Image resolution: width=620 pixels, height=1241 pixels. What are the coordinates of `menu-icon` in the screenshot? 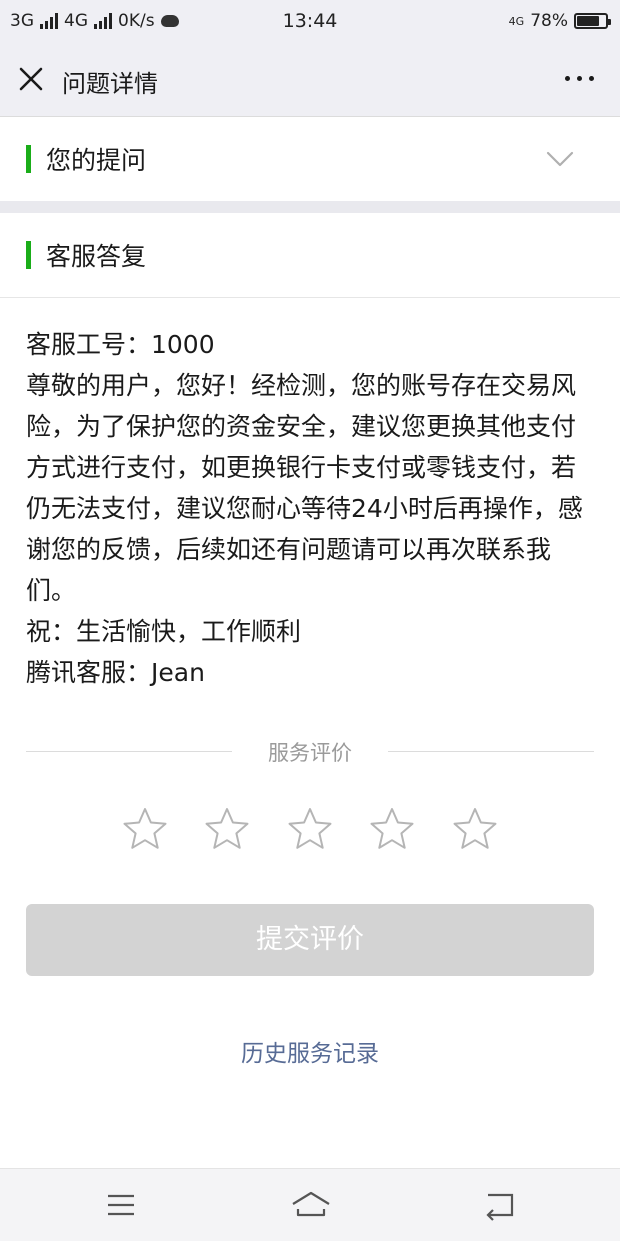 It's located at (121, 1205).